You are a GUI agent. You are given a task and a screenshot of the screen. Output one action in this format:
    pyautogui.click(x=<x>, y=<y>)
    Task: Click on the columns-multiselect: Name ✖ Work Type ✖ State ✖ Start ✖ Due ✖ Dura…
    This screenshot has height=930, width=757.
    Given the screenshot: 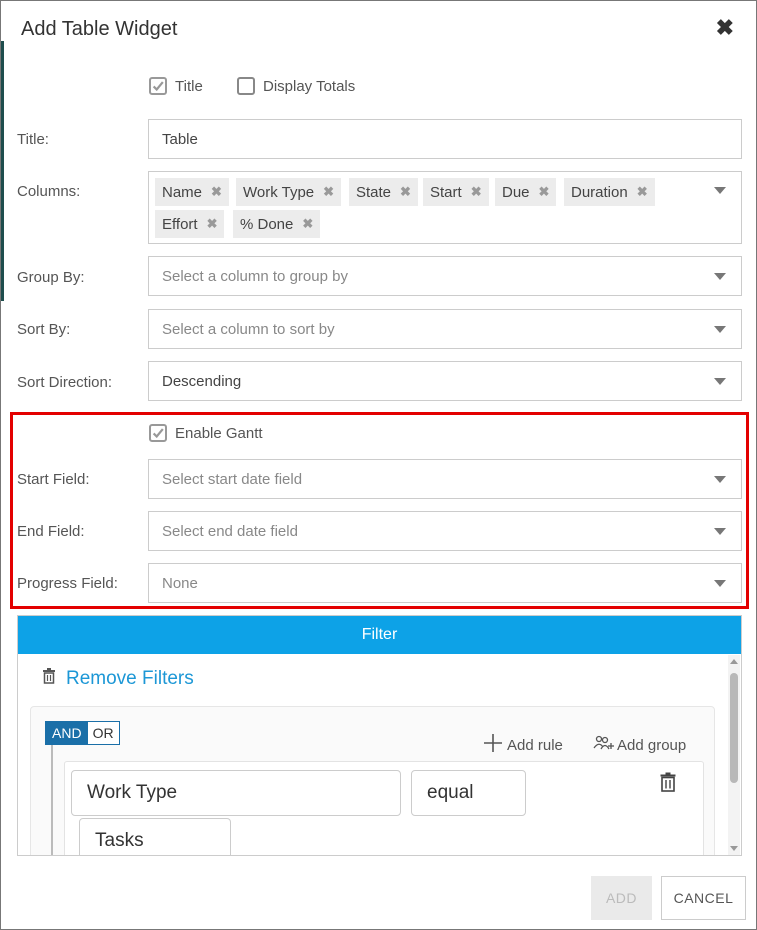 What is the action you would take?
    pyautogui.click(x=445, y=207)
    